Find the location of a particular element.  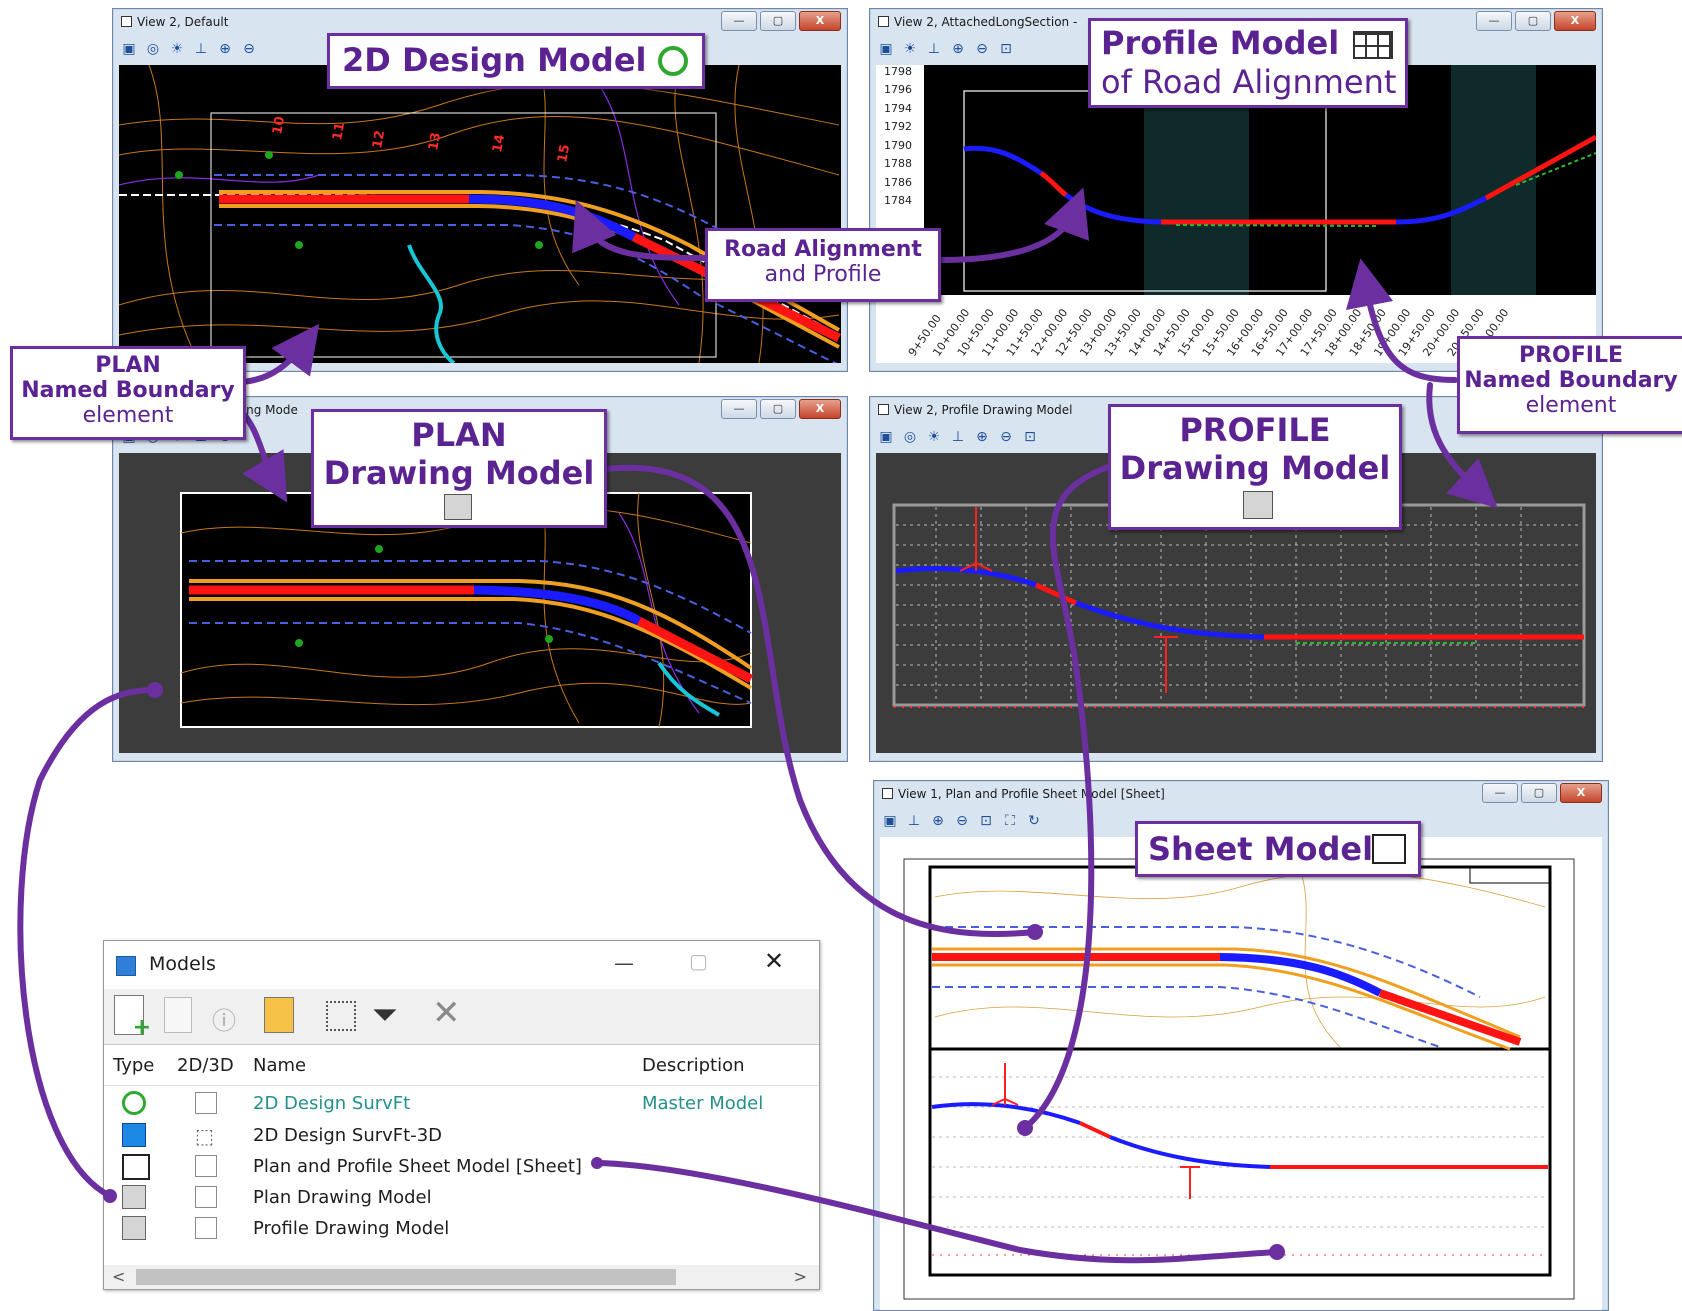

col-2d3d: 2D/3D is located at coordinates (205, 1065).